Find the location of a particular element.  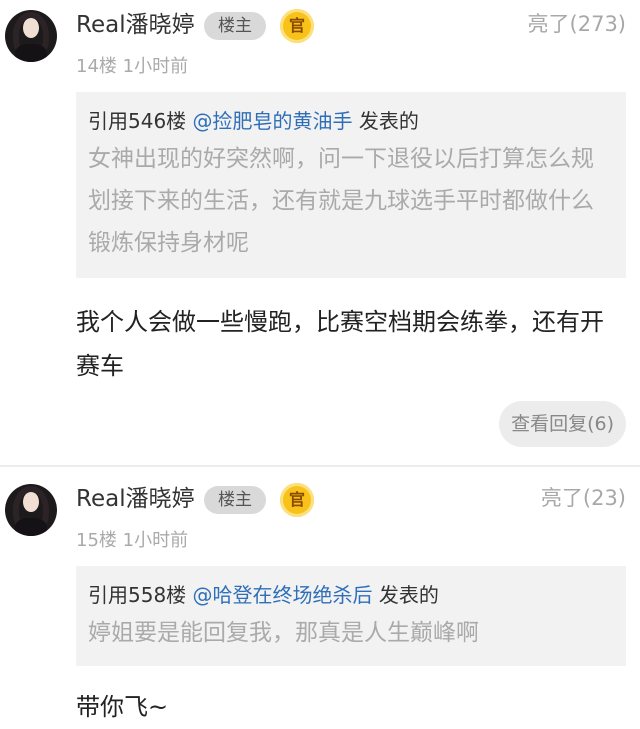

quote-header: 引用546楼 @捡肥皂的黄油手 发表的 is located at coordinates (351, 121).